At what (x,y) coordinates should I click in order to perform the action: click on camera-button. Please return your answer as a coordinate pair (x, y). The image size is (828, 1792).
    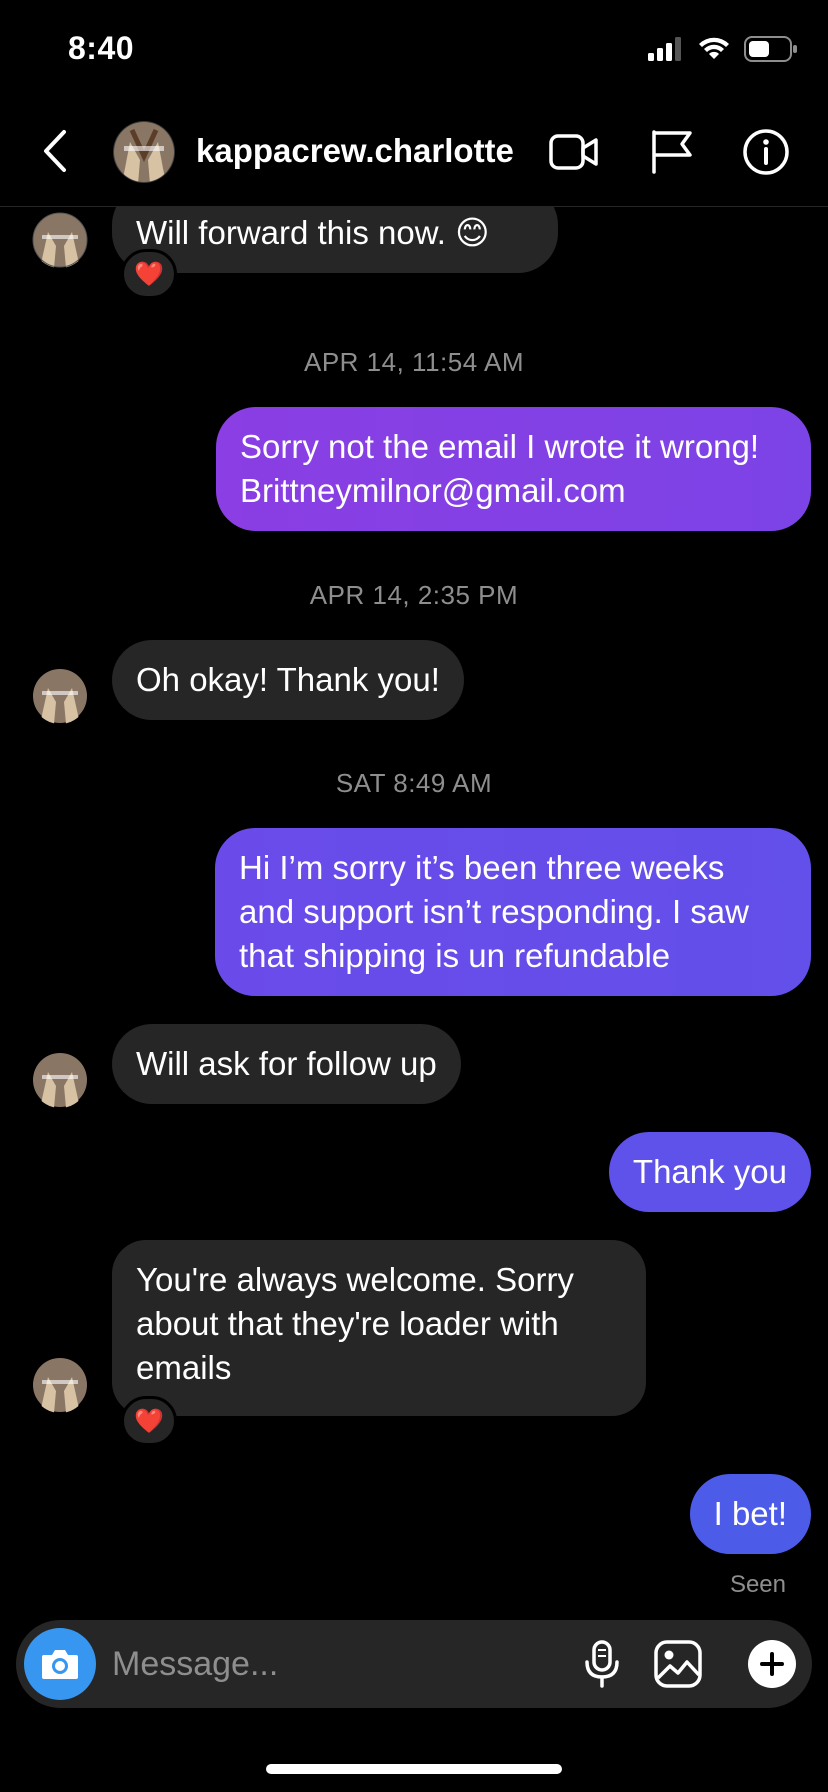
    Looking at the image, I should click on (60, 1664).